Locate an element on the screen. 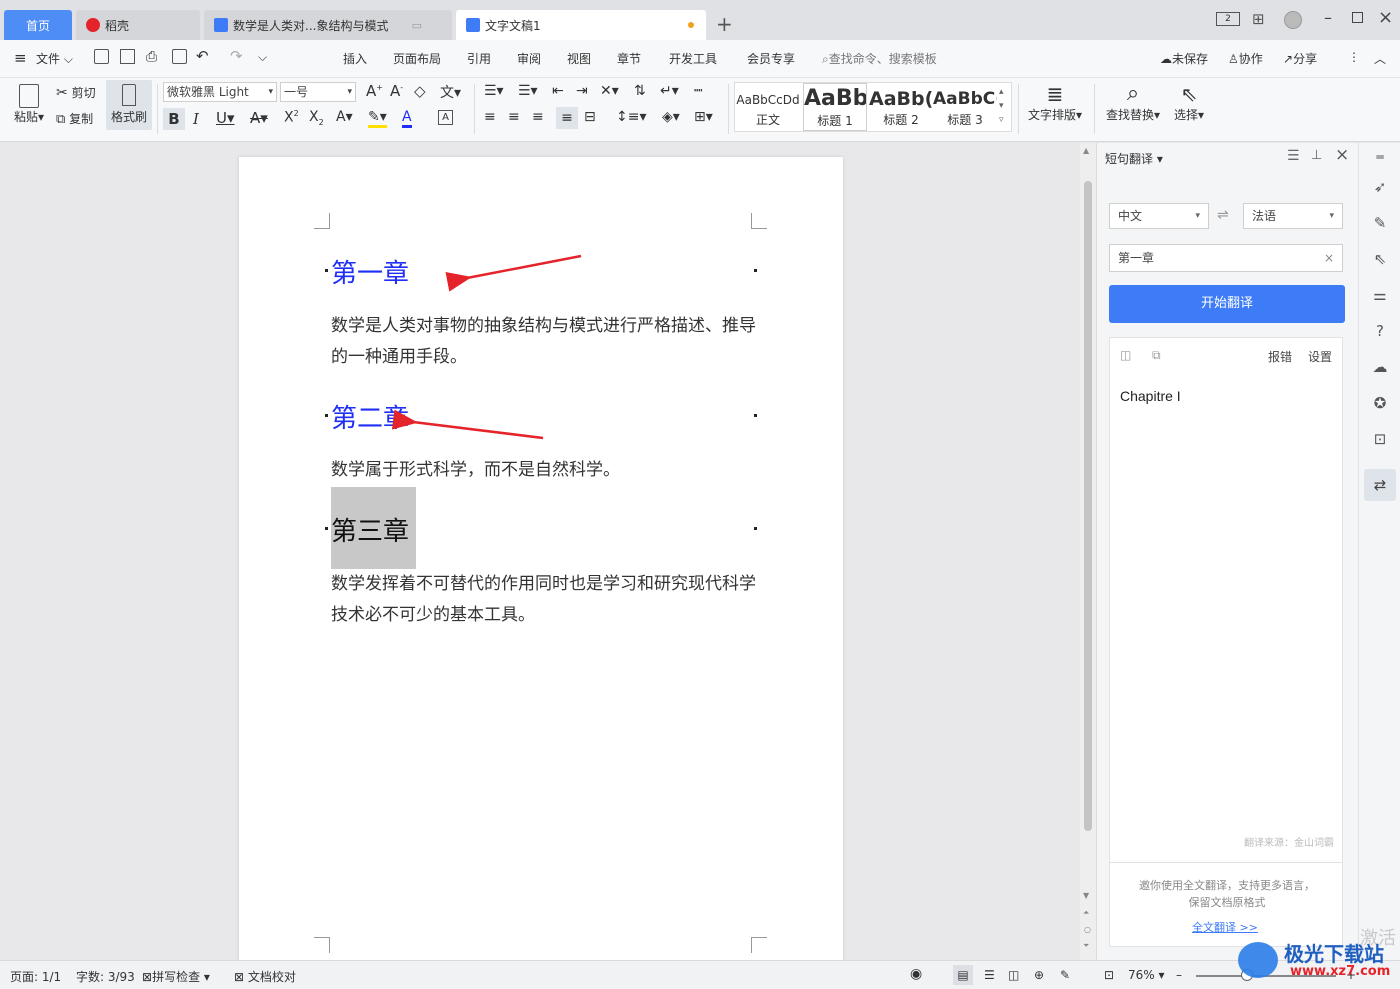 This screenshot has height=989, width=1400. menu-icon: ≡ is located at coordinates (20, 58).